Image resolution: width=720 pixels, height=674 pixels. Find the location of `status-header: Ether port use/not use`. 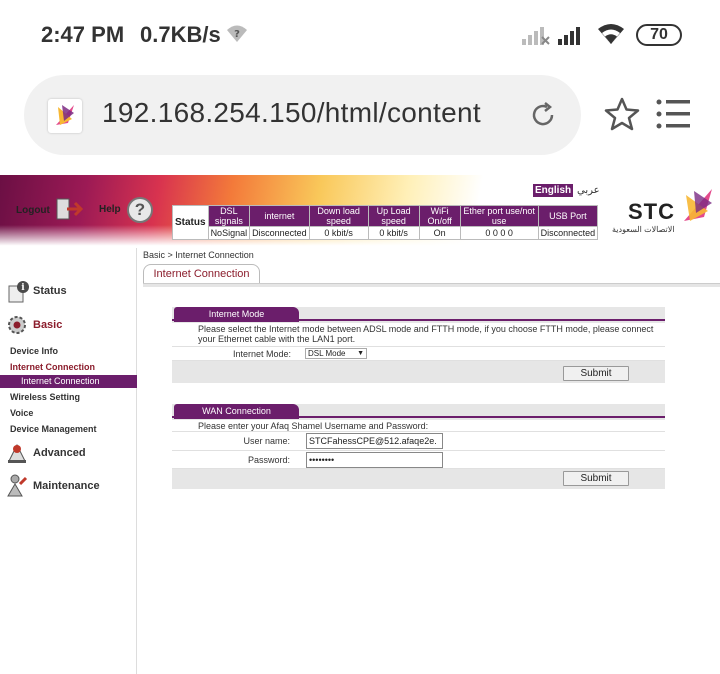

status-header: Ether port use/not use is located at coordinates (499, 216).